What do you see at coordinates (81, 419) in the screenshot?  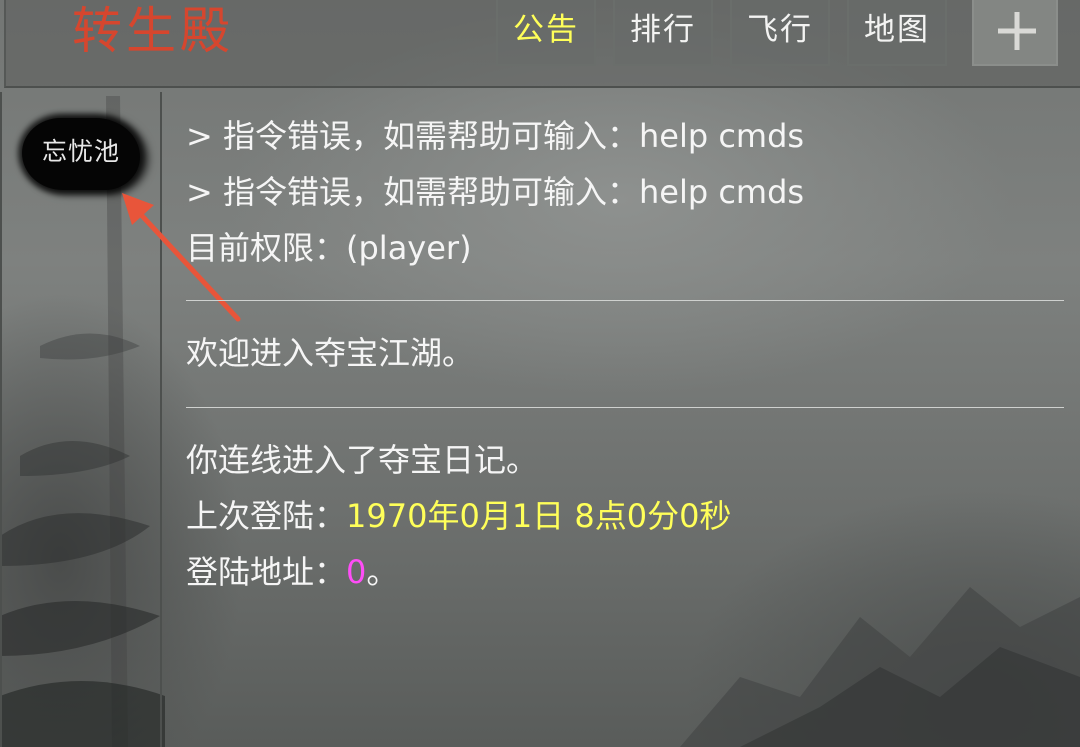 I see `left-sidebar` at bounding box center [81, 419].